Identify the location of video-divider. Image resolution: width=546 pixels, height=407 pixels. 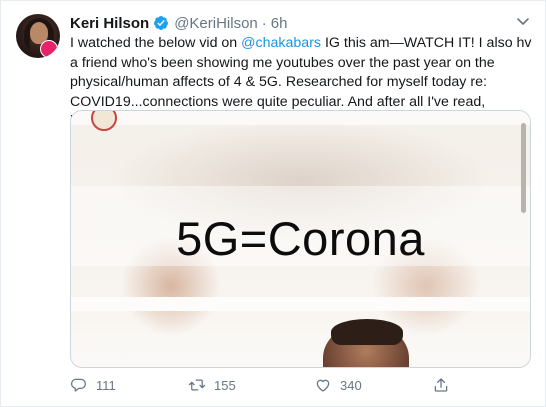
(300, 304).